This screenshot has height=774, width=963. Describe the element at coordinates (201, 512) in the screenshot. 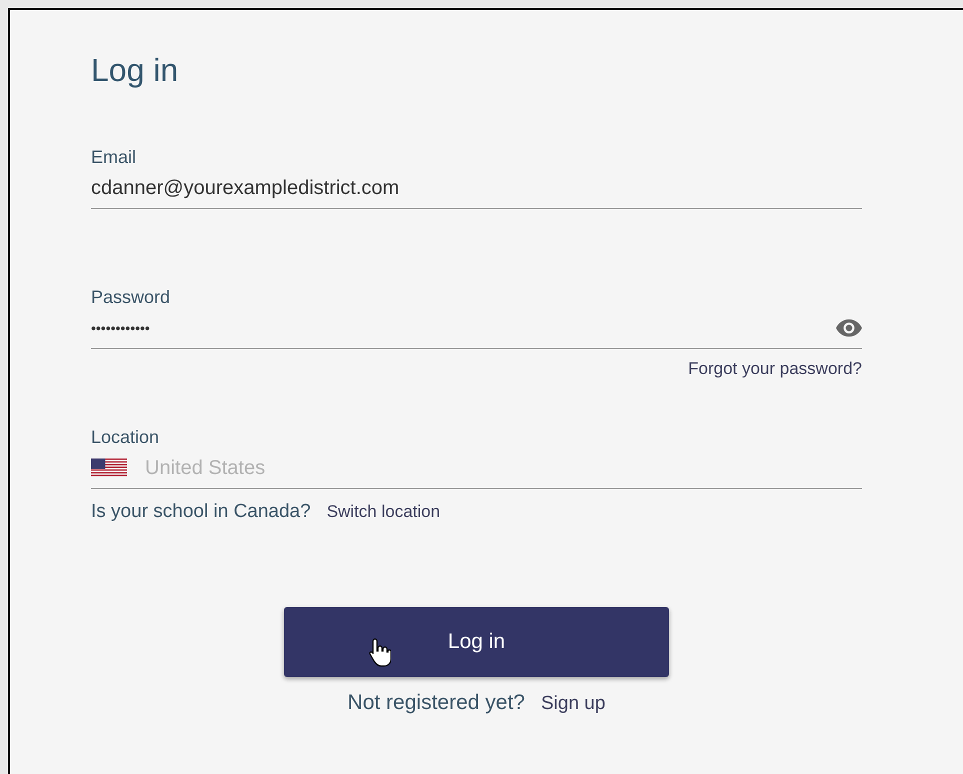

I see `location-prompt: Is your school in Canada?` at that location.